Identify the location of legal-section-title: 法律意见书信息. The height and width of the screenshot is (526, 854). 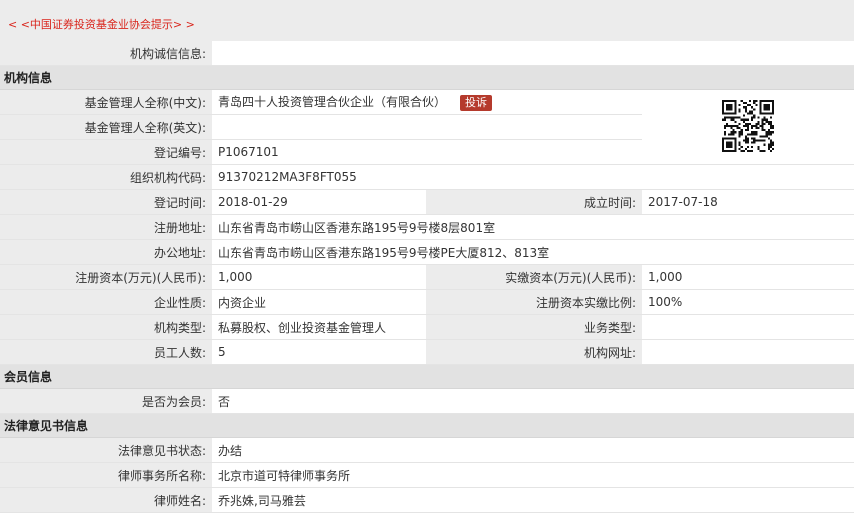
(427, 425).